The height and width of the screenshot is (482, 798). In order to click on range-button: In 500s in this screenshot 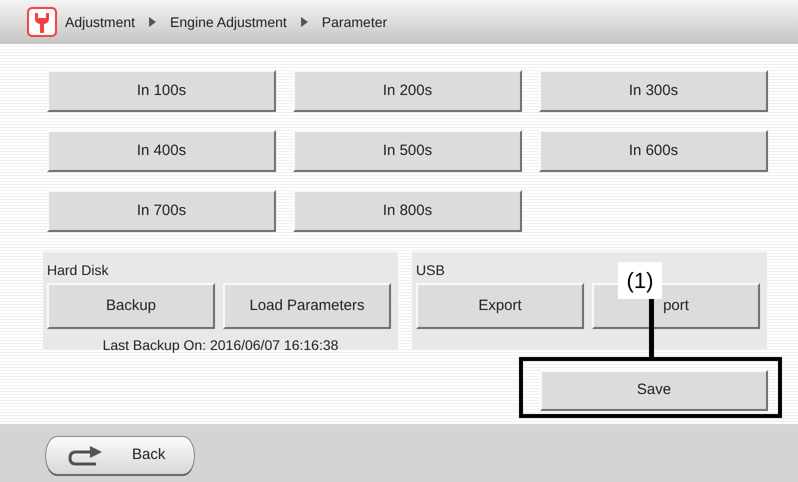, I will do `click(407, 151)`.